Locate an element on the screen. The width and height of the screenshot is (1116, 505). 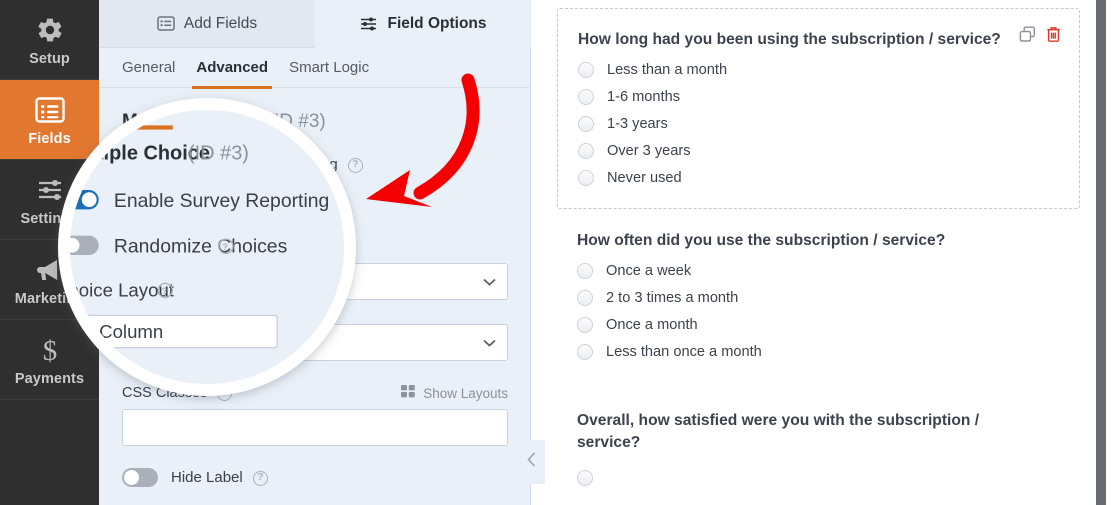
toggle-label: Enable Survey Reporting ? is located at coordinates (267, 164).